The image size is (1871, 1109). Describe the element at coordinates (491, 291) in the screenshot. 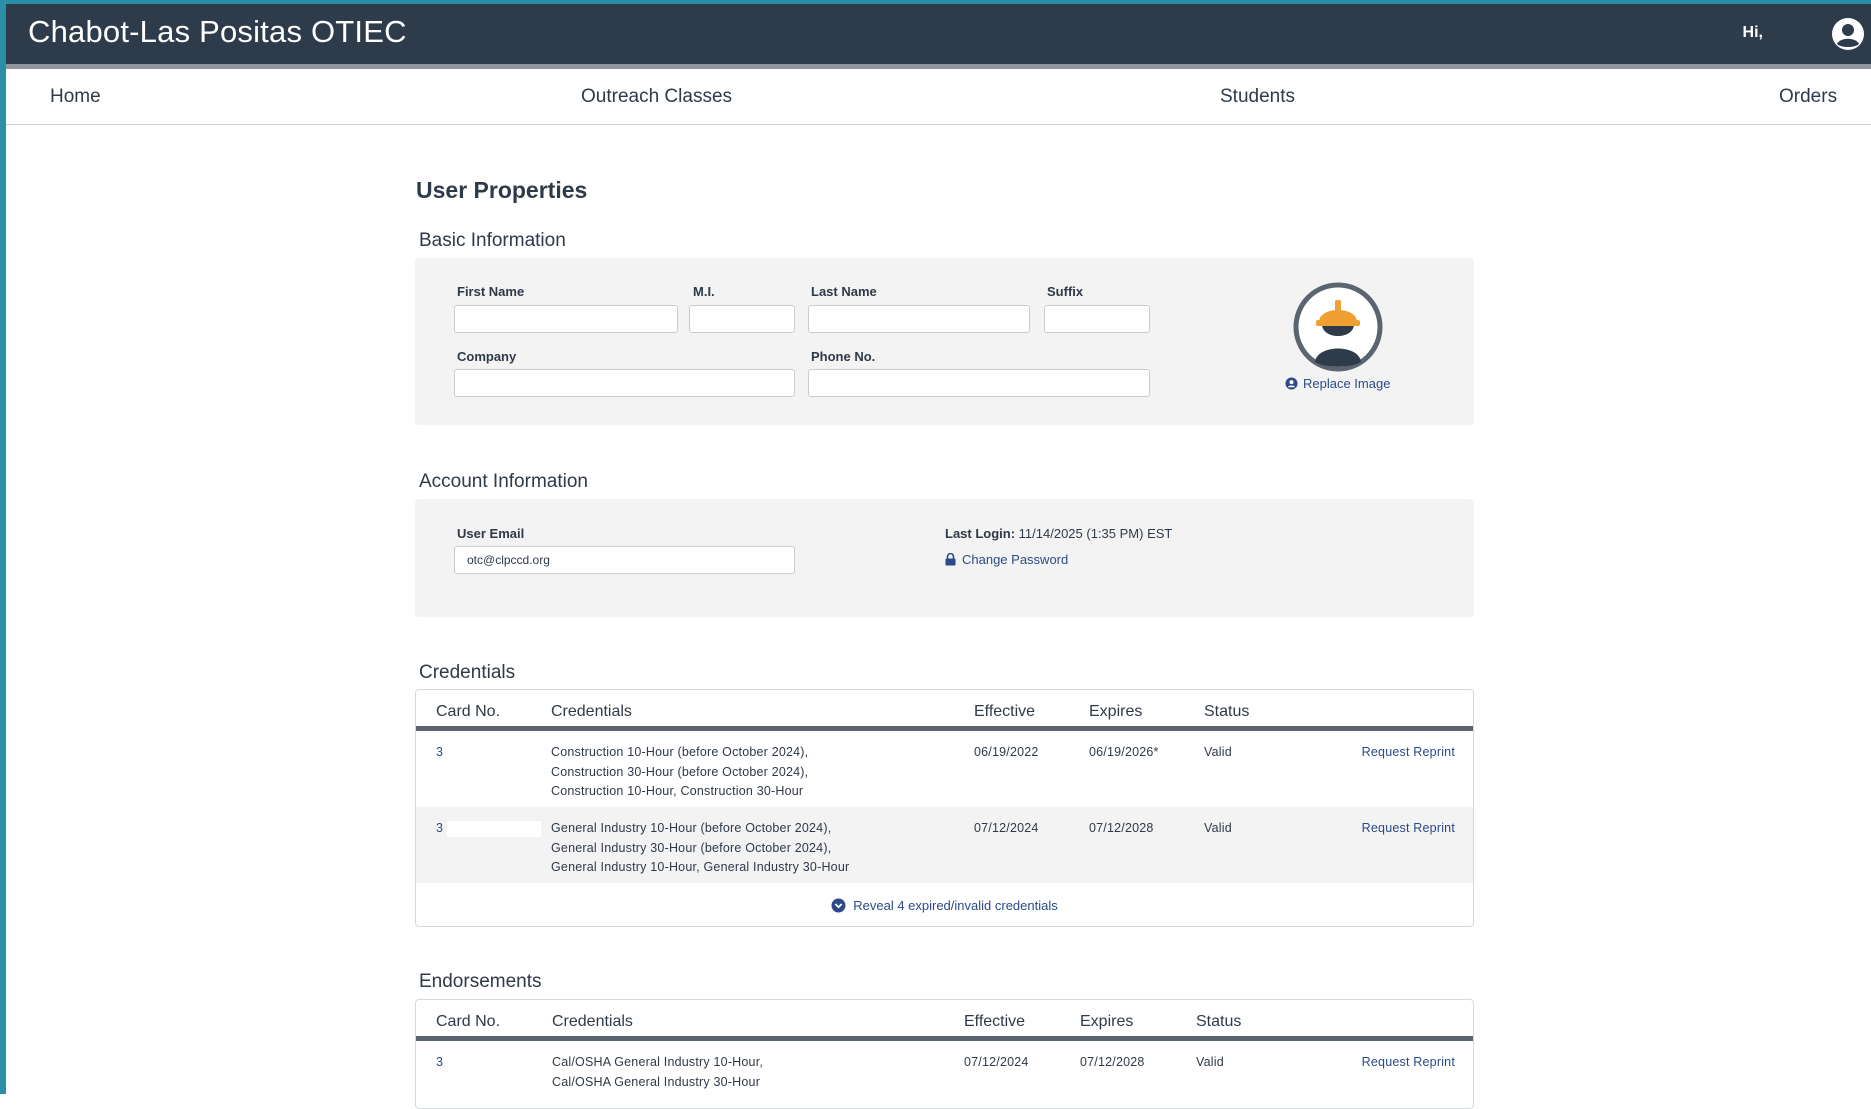

I see `first-name-label: First Name` at that location.